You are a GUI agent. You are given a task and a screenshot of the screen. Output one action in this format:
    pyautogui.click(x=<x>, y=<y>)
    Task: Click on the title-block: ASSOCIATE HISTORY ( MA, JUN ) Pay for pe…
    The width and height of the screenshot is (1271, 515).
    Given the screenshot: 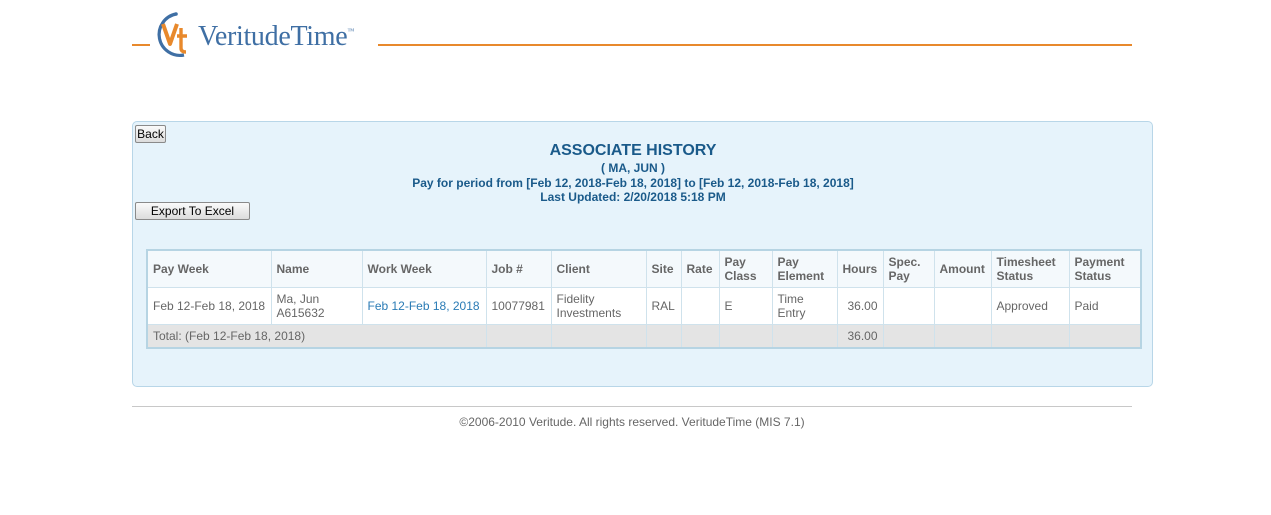 What is the action you would take?
    pyautogui.click(x=633, y=173)
    